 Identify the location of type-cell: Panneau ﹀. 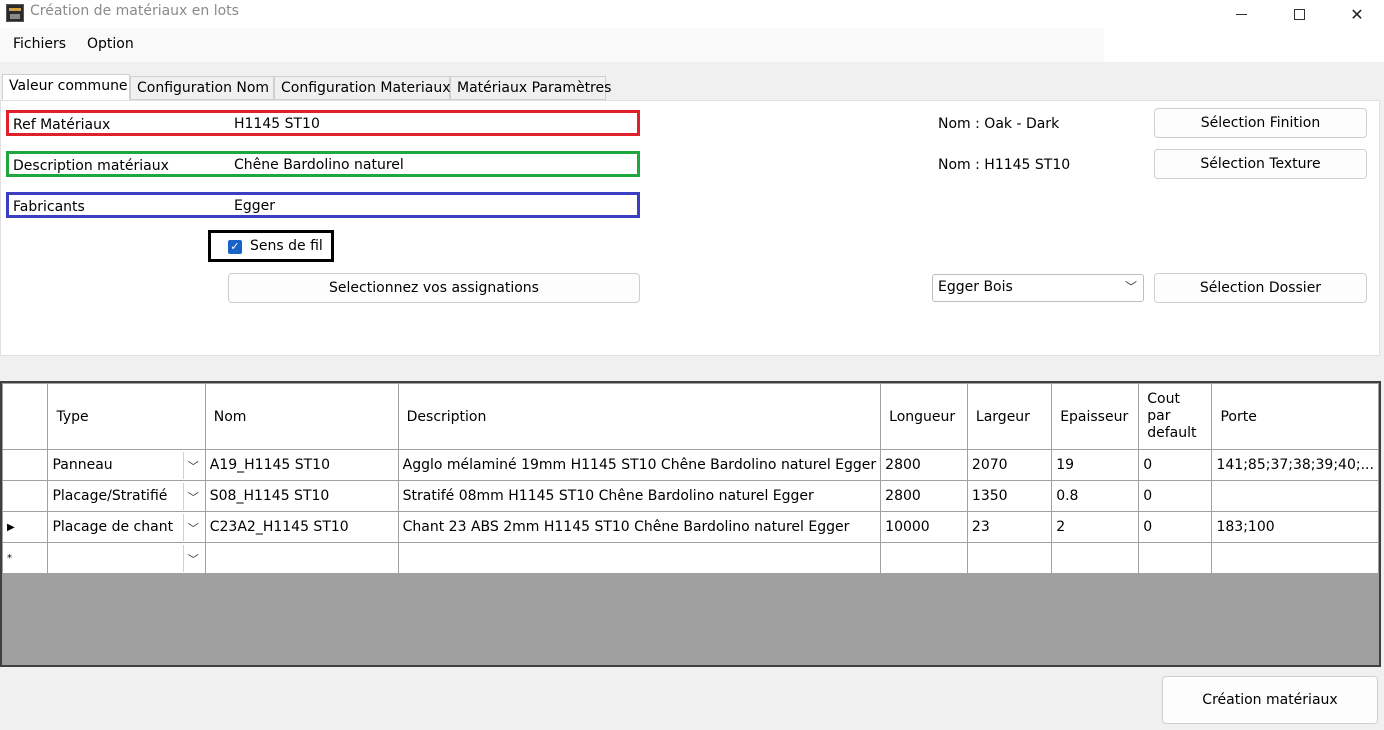
(126, 465).